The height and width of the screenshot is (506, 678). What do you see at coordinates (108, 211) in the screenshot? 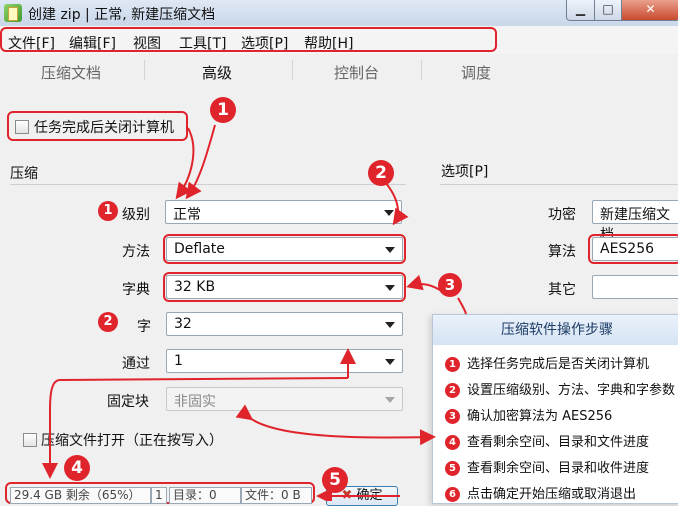
I see `callout-badge-1-small: 1` at bounding box center [108, 211].